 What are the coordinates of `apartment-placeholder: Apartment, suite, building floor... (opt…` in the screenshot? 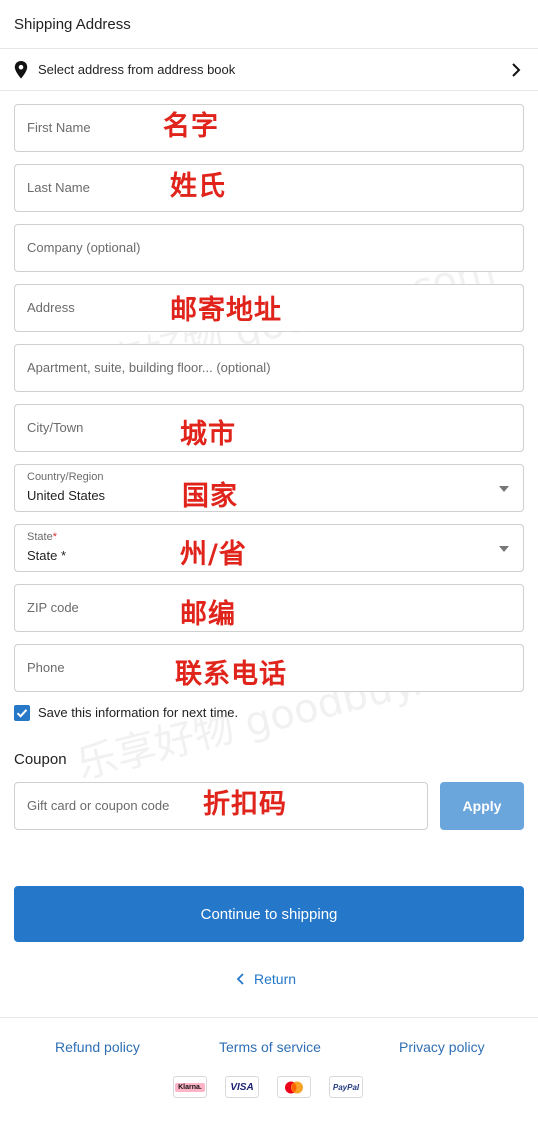 It's located at (149, 367).